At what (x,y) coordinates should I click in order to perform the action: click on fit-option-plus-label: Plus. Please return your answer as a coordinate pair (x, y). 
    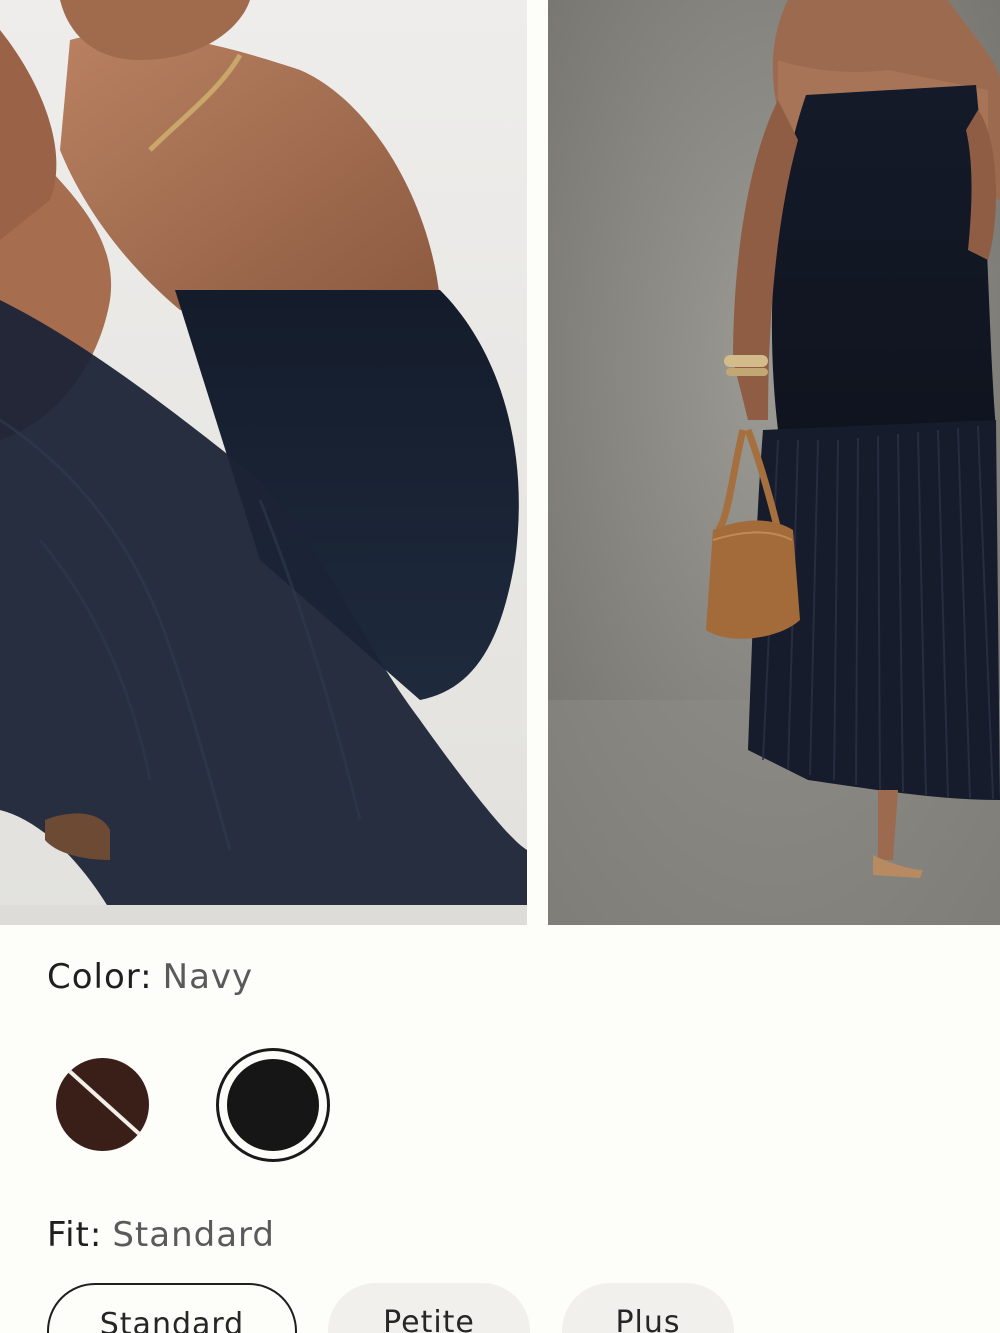
    Looking at the image, I should click on (648, 1319).